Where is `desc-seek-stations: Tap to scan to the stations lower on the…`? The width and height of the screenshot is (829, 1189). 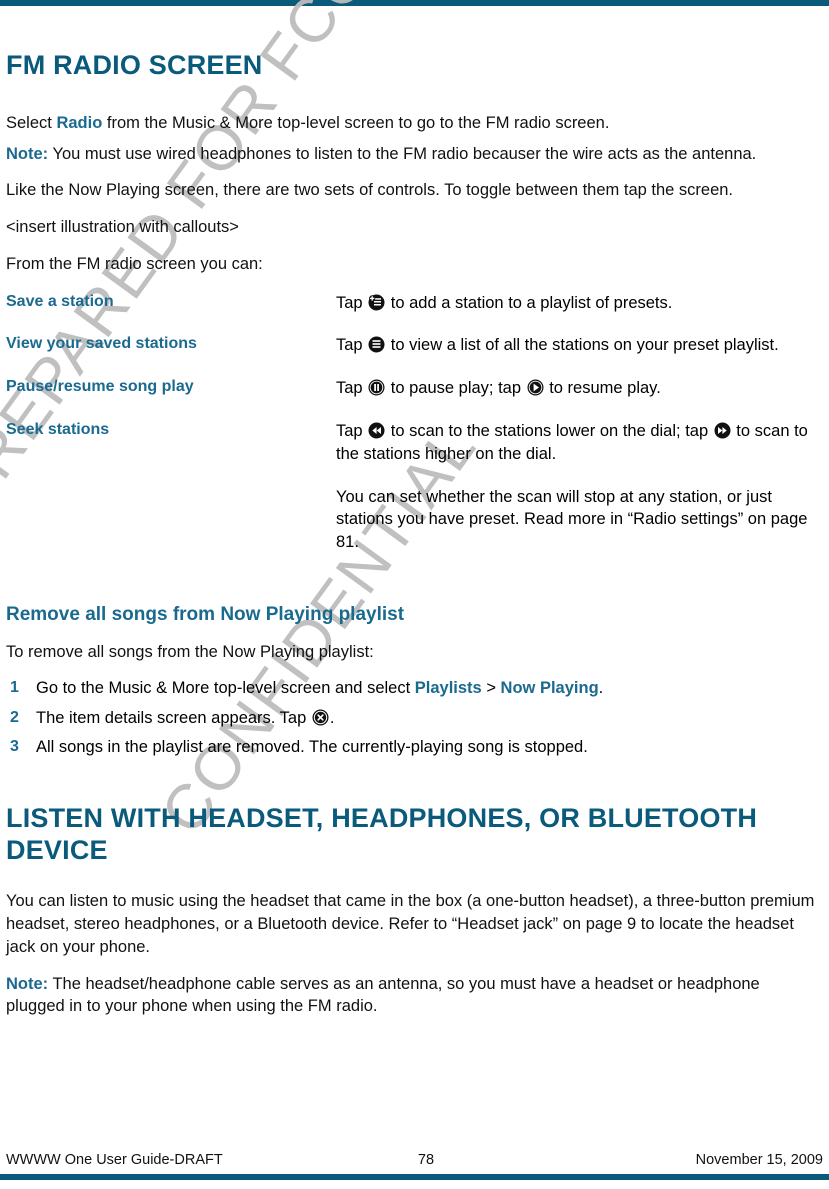 desc-seek-stations: Tap to scan to the stations lower on the… is located at coordinates (579, 453).